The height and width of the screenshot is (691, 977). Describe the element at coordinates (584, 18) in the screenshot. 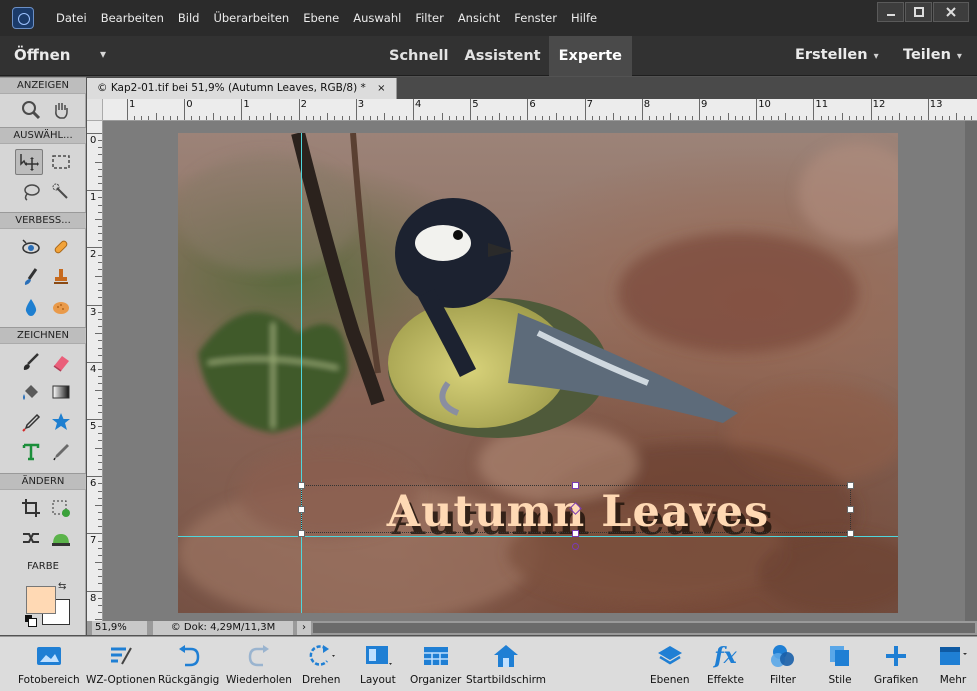

I see `menu-hilfe: Hilfe` at that location.